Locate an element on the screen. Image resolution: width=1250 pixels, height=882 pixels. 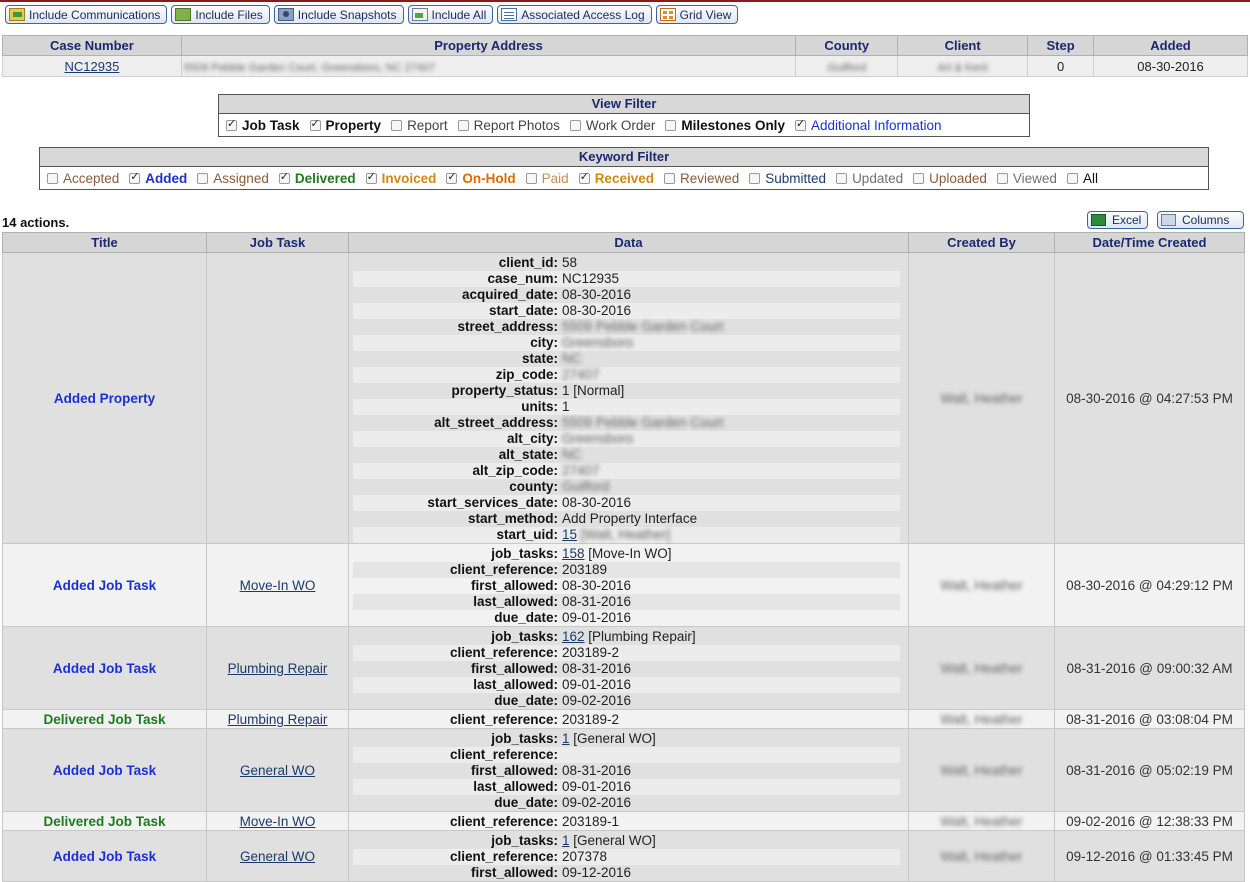
keyword-filter-option: On-Hold is located at coordinates (481, 178).